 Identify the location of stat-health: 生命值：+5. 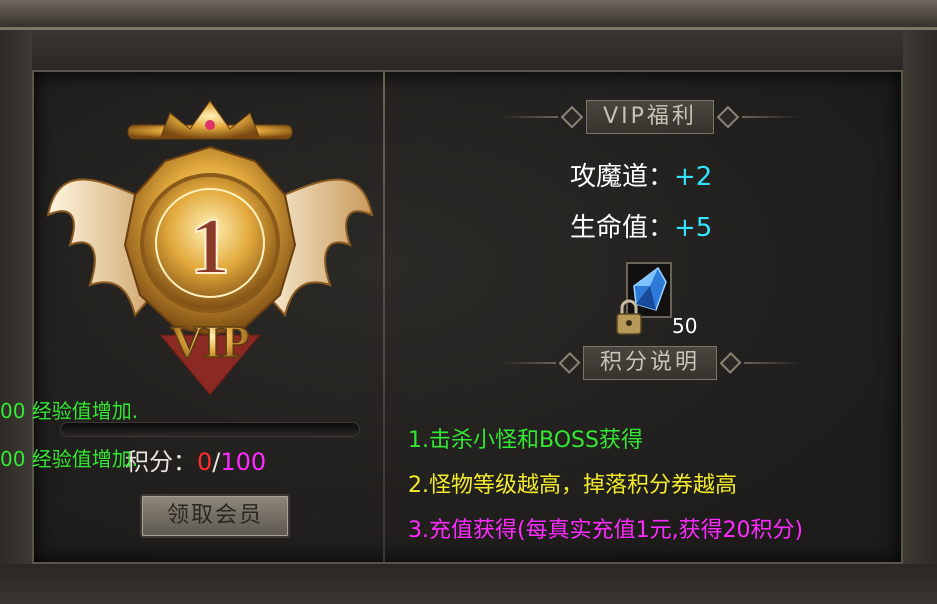
(641, 225).